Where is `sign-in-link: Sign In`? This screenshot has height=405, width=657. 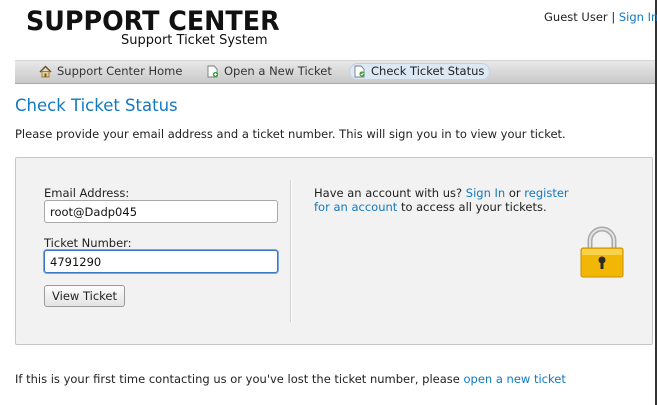 sign-in-link: Sign In is located at coordinates (638, 17).